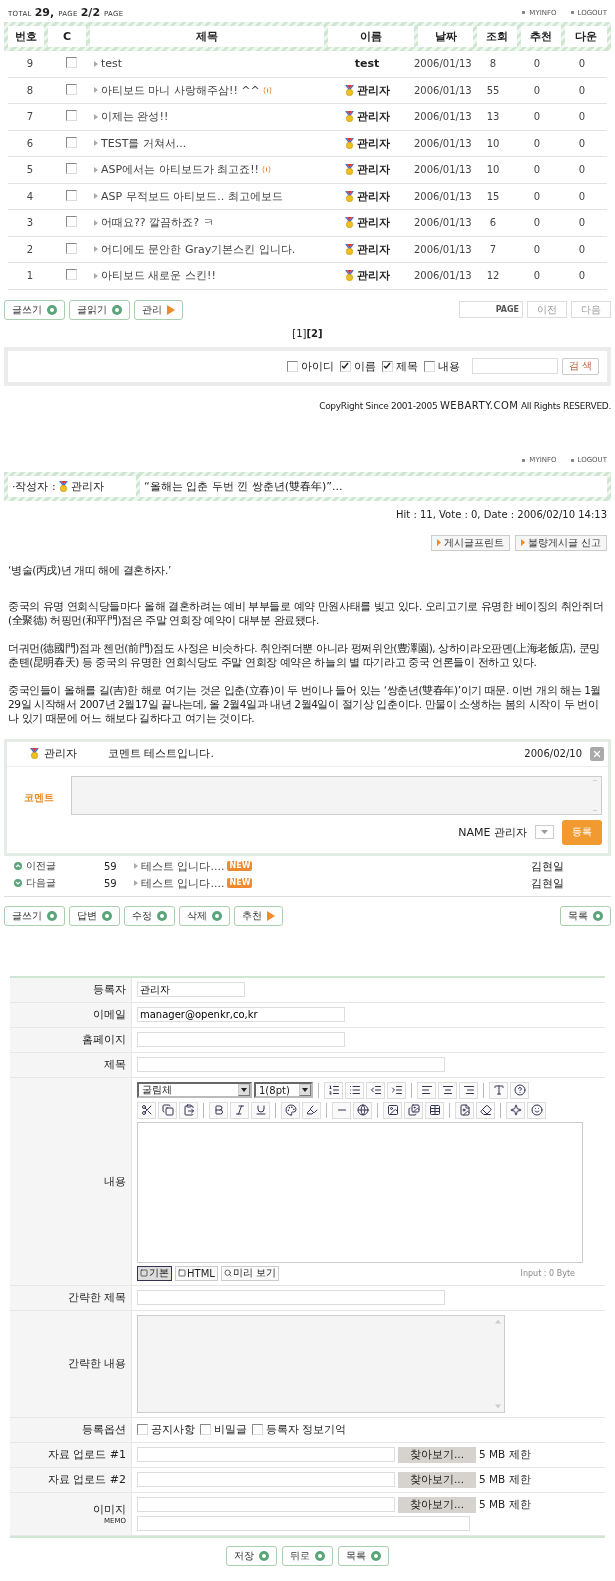  I want to click on font-select: 굴림체, so click(194, 1090).